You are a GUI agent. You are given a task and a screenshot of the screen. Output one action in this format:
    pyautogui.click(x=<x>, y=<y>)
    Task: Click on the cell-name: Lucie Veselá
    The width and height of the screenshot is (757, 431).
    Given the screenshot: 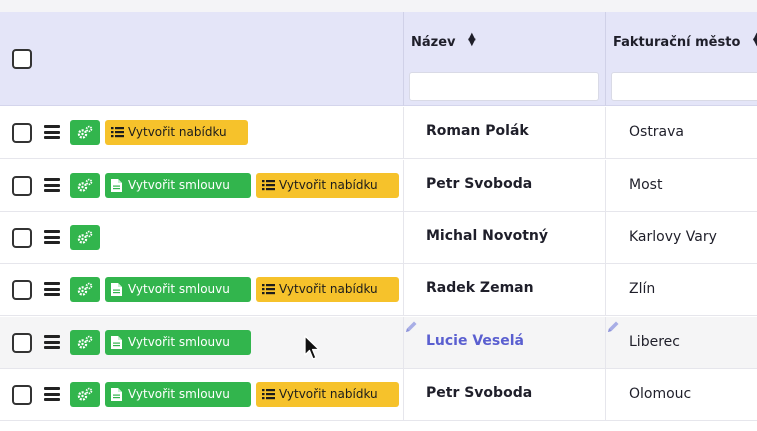 What is the action you would take?
    pyautogui.click(x=504, y=343)
    